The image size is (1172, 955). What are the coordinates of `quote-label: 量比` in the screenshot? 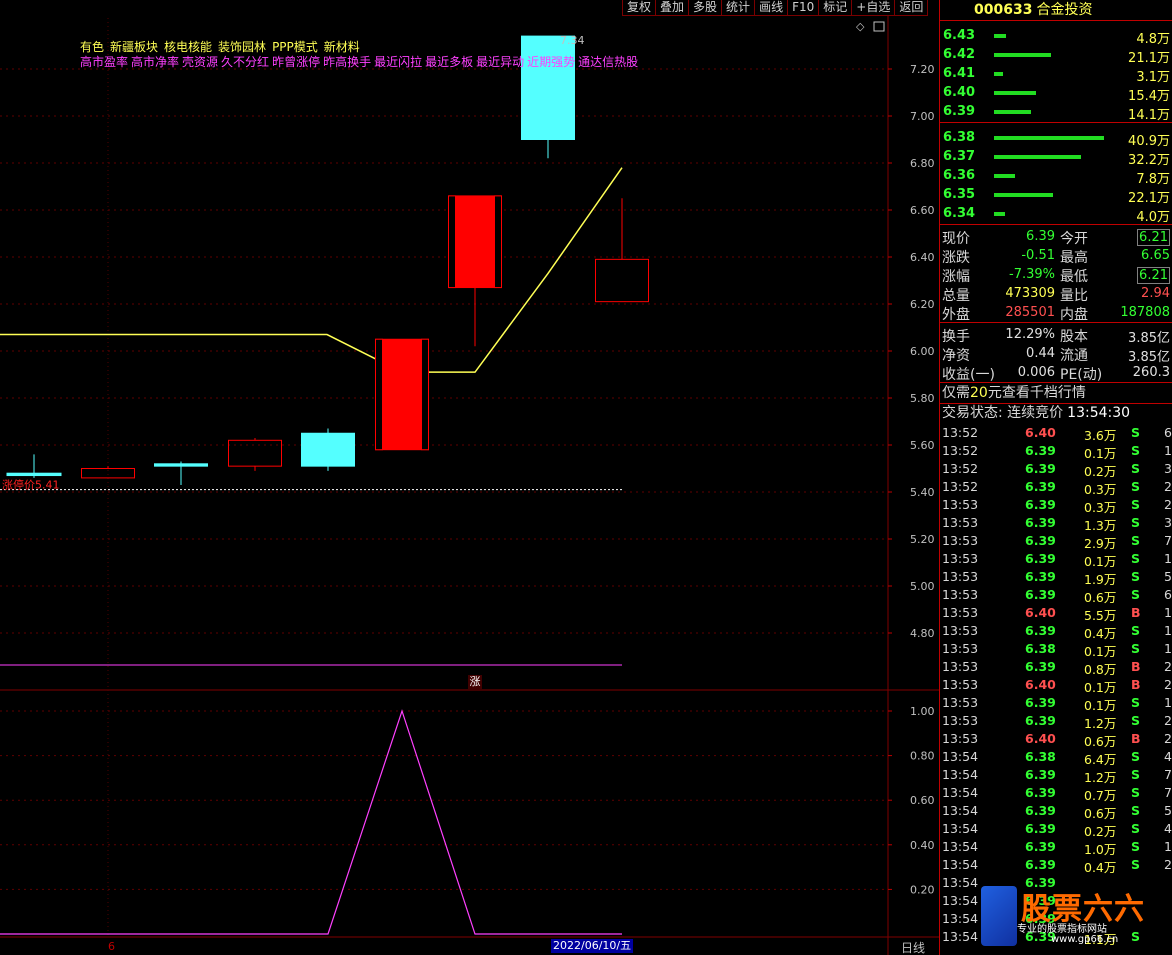 It's located at (1074, 296).